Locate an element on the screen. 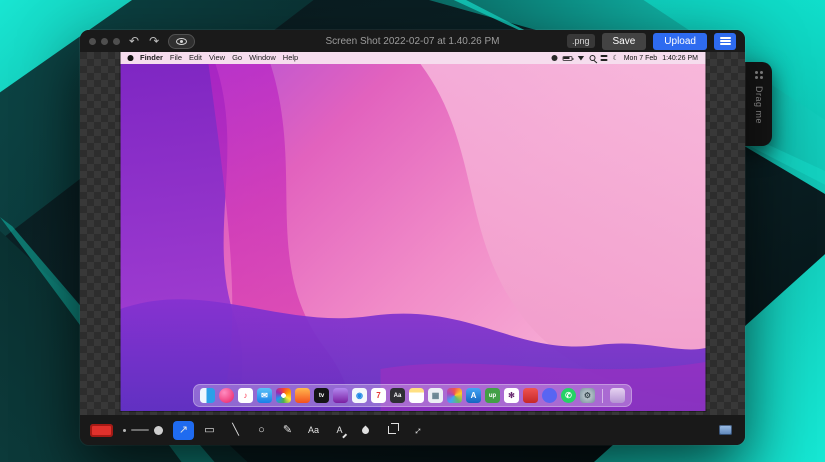  min-size-dot is located at coordinates (124, 430).